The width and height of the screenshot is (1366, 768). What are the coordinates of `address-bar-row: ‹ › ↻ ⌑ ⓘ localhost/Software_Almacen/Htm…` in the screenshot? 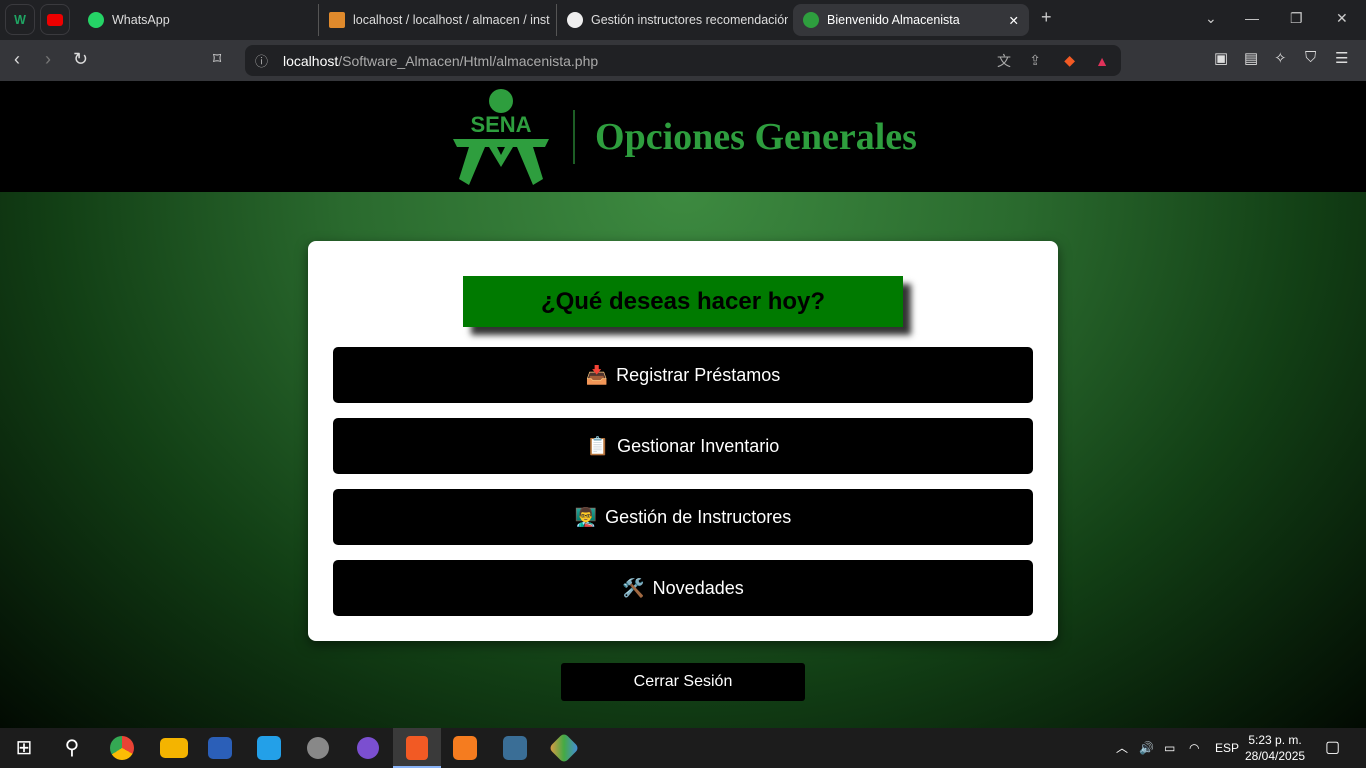 It's located at (683, 60).